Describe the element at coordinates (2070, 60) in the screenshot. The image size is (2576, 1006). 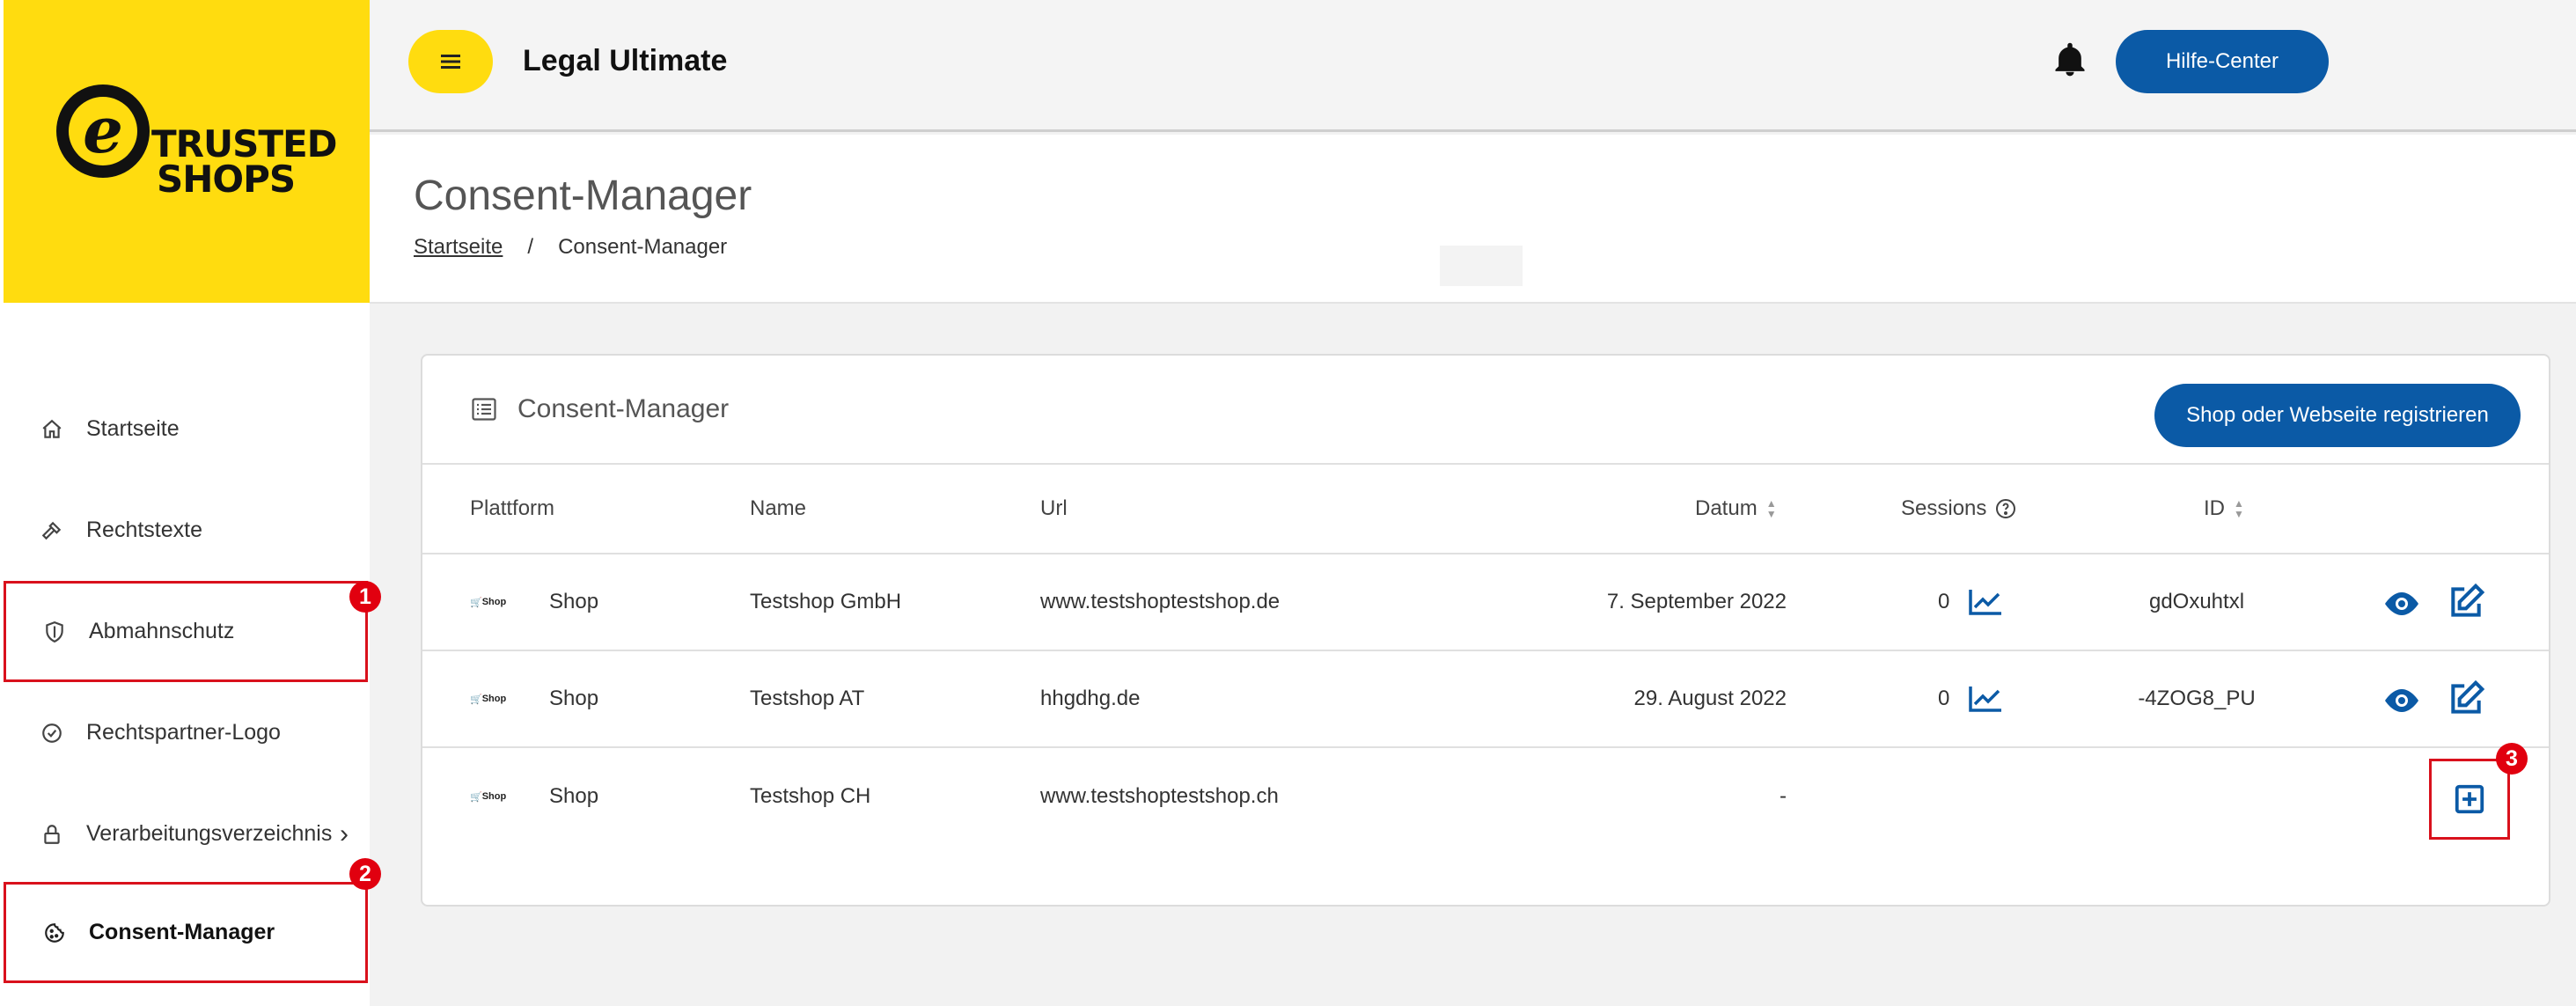
I see `bell-icon` at that location.